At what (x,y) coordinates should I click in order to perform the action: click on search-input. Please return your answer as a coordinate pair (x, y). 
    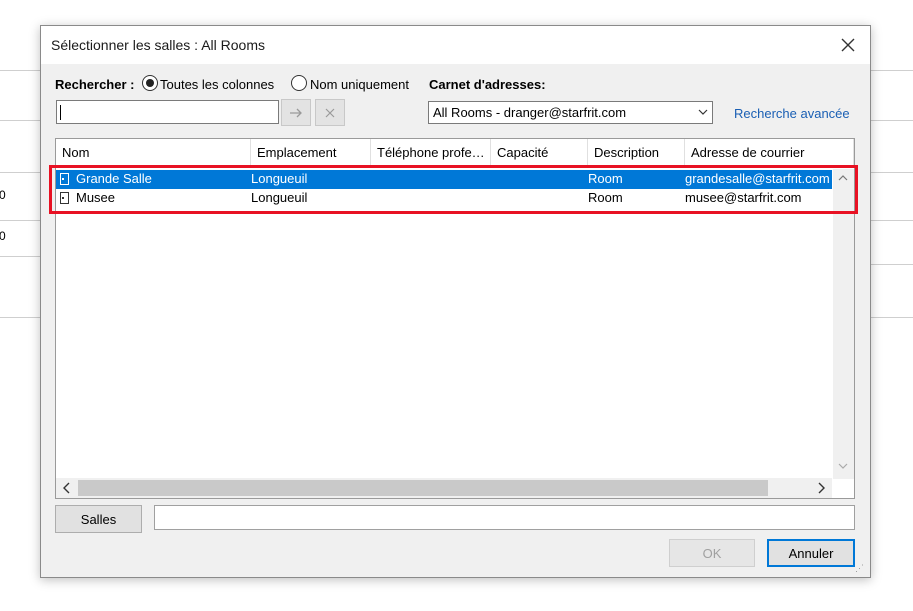
    Looking at the image, I should click on (167, 112).